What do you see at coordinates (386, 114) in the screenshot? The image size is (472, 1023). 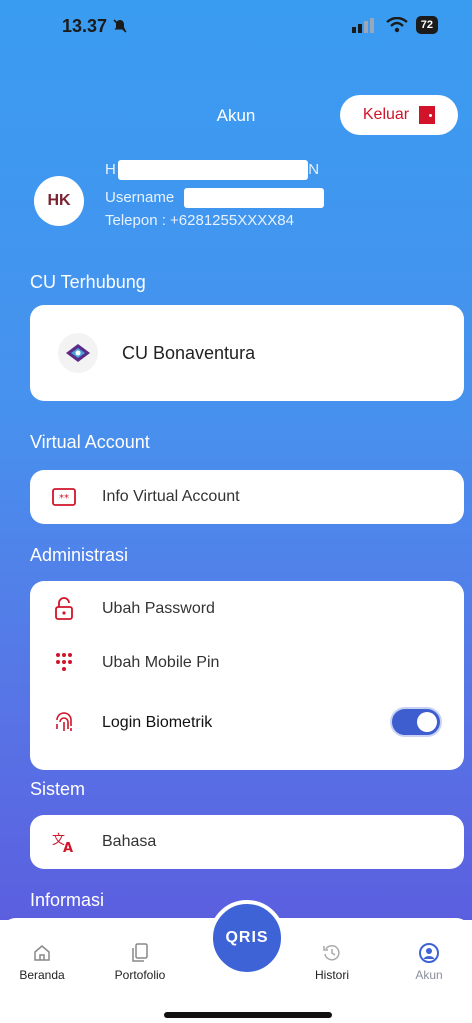 I see `logout-label: Keluar` at bounding box center [386, 114].